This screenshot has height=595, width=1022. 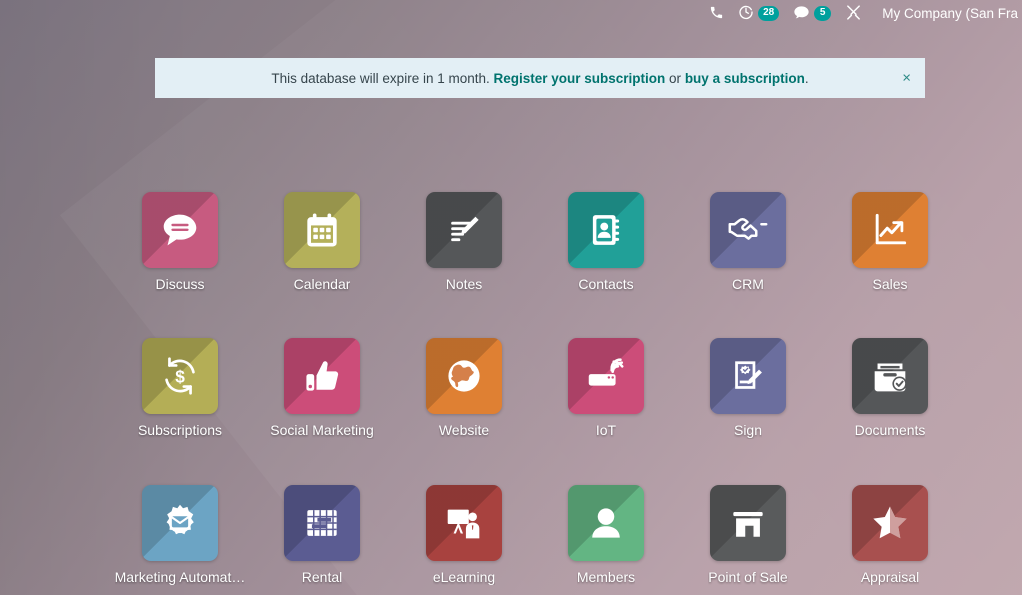 I want to click on whiteboard-teacher-icon, so click(x=464, y=523).